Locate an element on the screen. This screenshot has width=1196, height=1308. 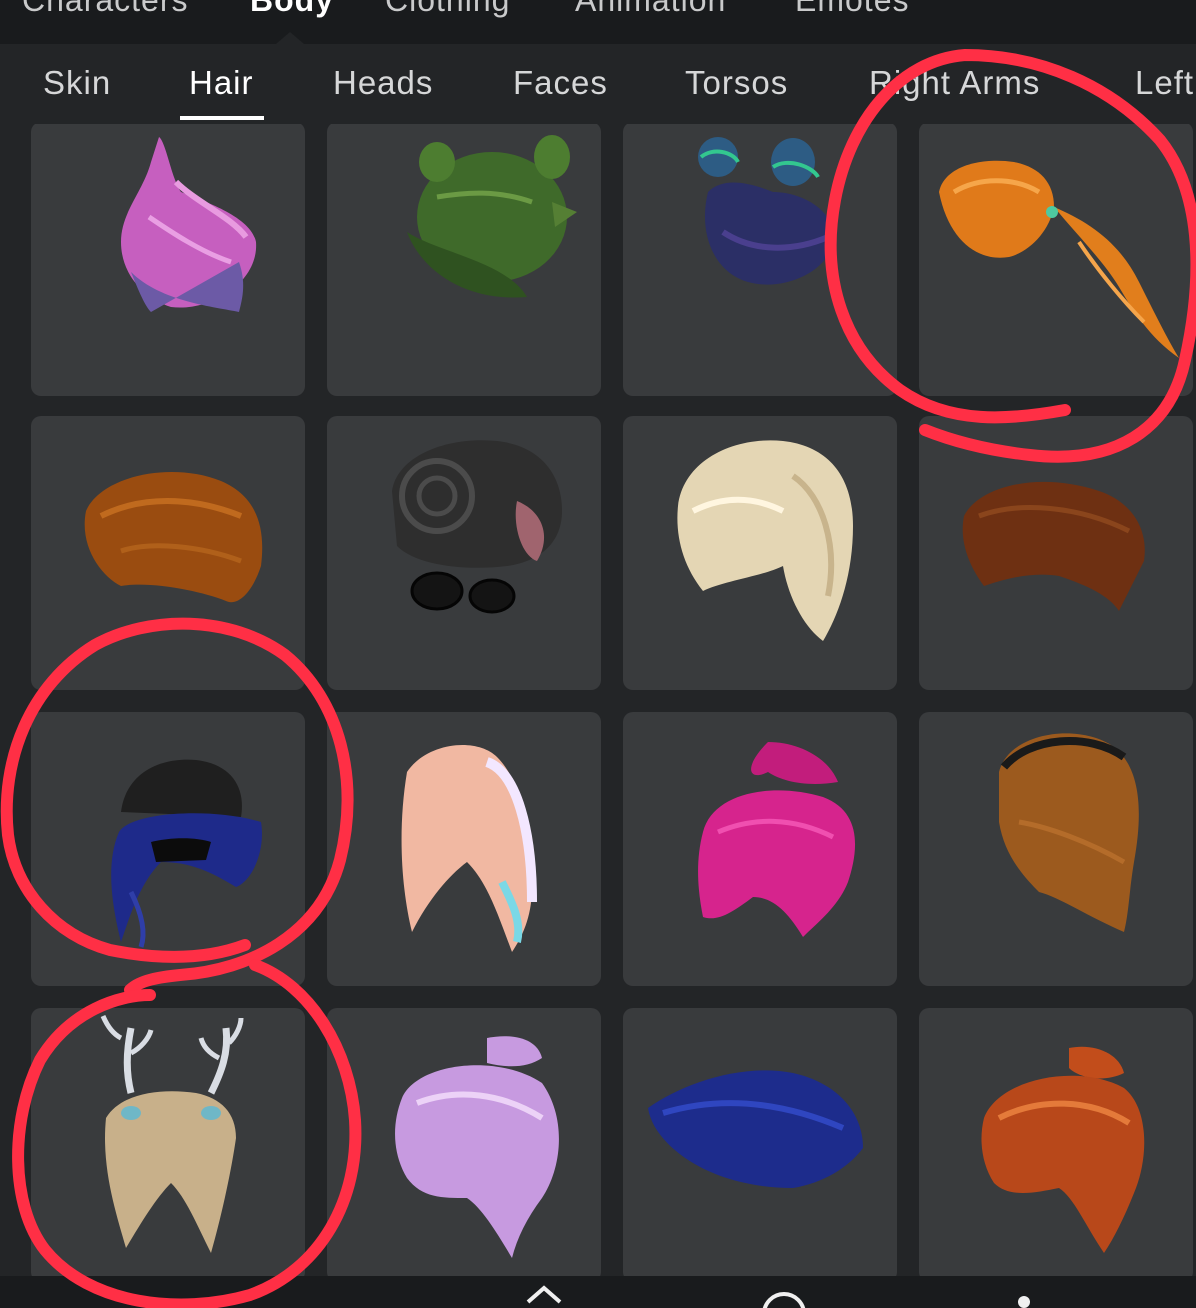
lavender-bun-hair-icon is located at coordinates (477, 1147).